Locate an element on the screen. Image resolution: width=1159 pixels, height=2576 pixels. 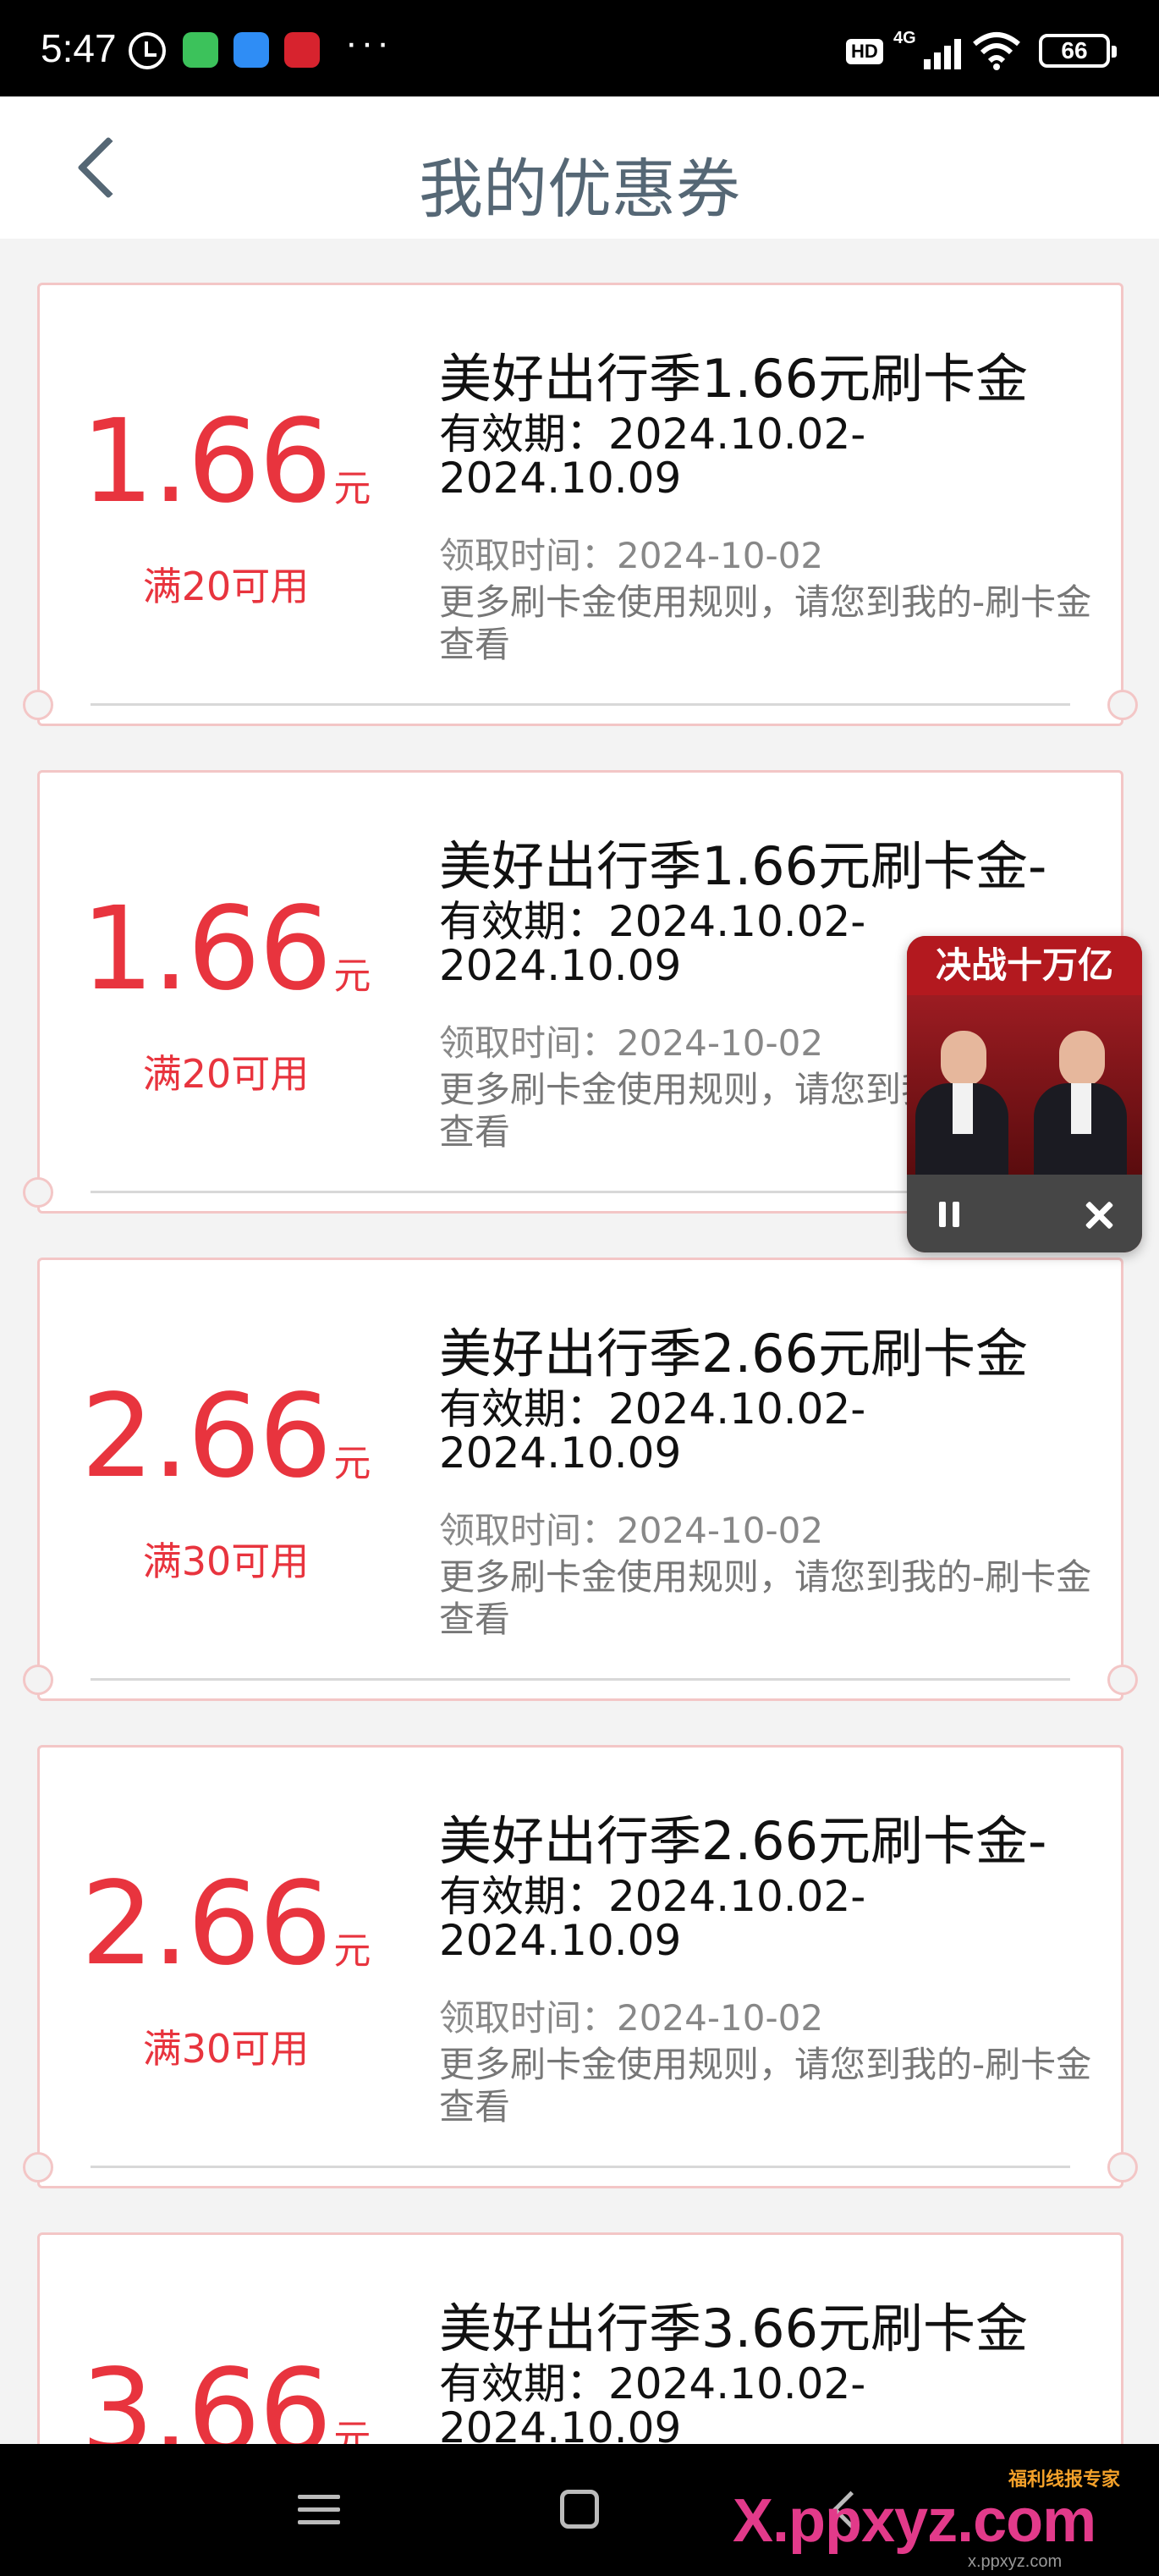
video-controls is located at coordinates (1024, 1213).